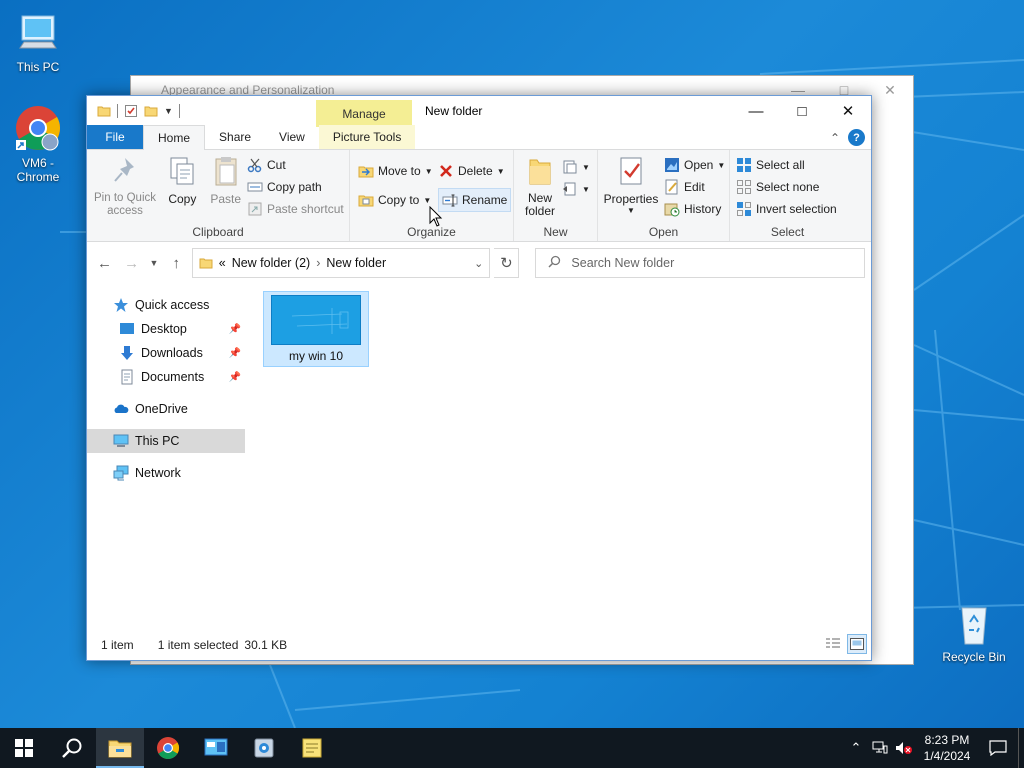  What do you see at coordinates (312, 748) in the screenshot?
I see `taskbar-notes` at bounding box center [312, 748].